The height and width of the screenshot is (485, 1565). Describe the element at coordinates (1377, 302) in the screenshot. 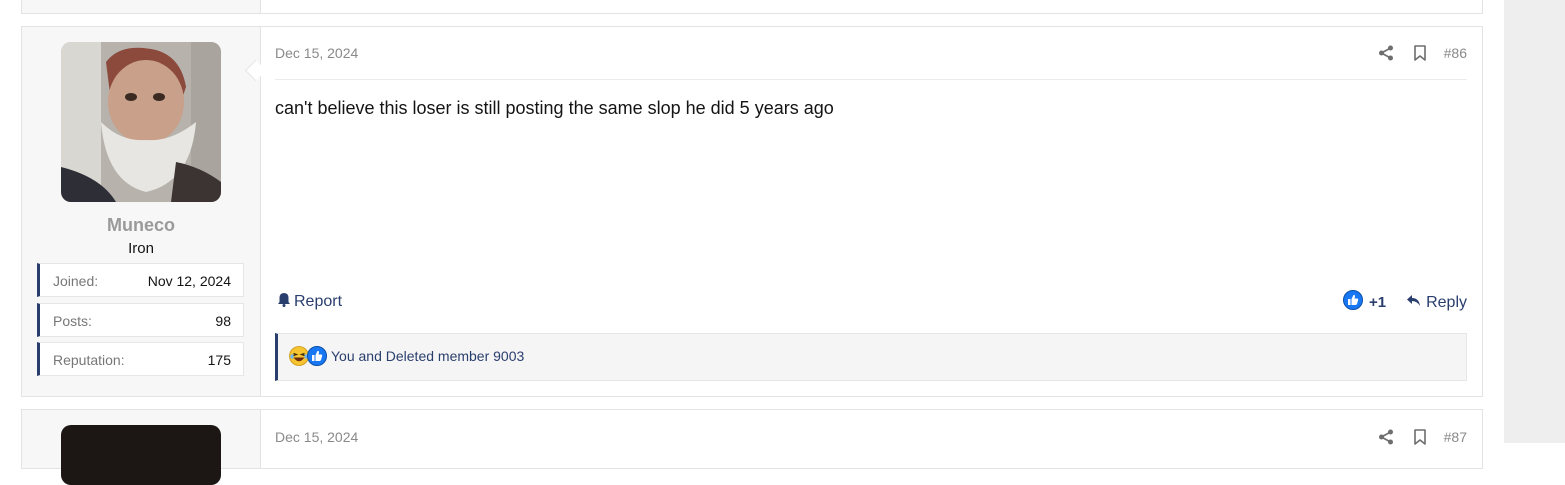

I see `reaction-count: +1` at that location.